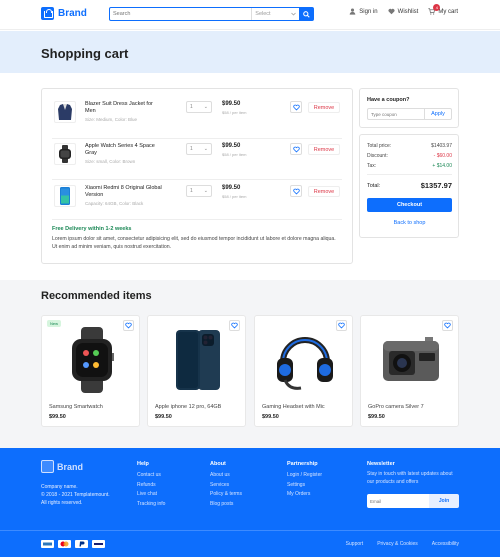  I want to click on signin-link: Sign in, so click(363, 11).